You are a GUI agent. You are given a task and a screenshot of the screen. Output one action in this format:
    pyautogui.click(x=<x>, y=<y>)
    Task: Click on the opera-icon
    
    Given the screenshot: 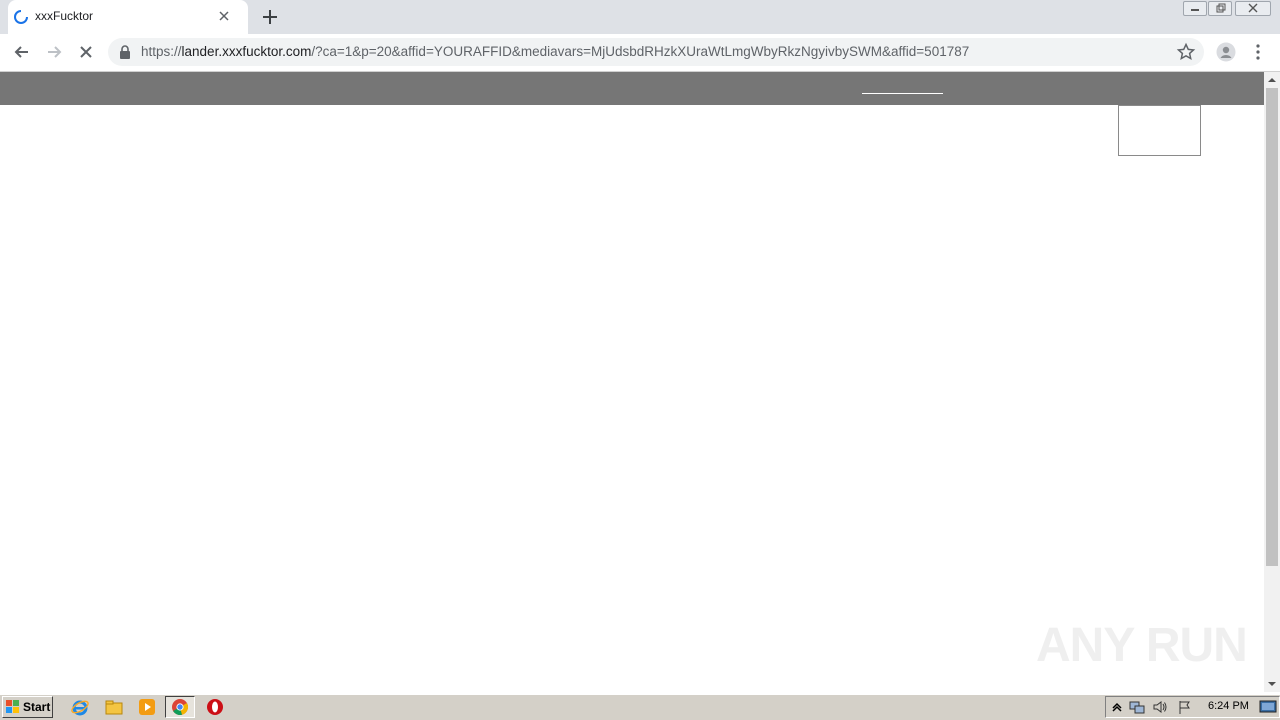 What is the action you would take?
    pyautogui.click(x=215, y=707)
    